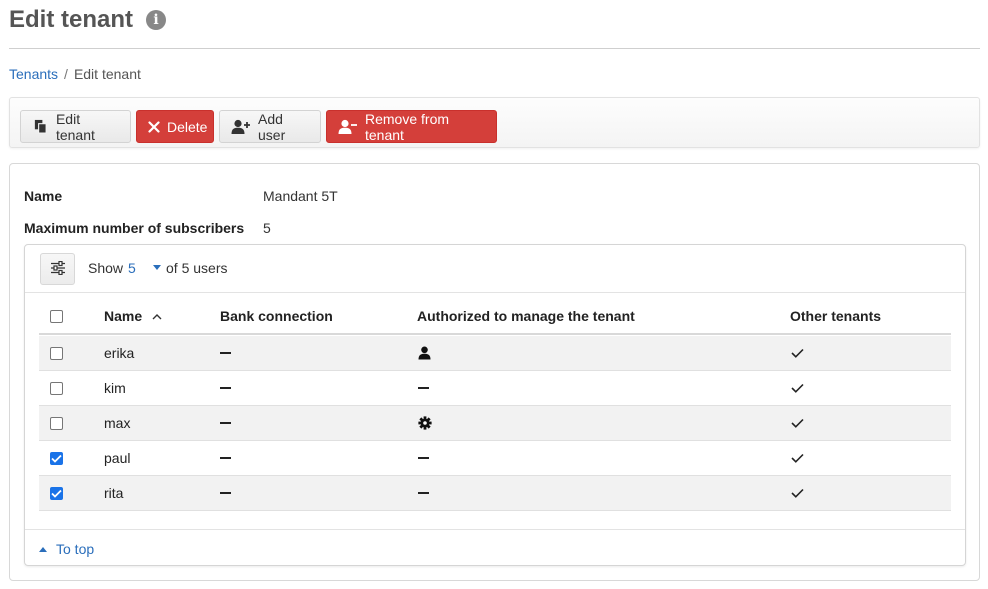 The image size is (988, 589). I want to click on user-plus-icon, so click(241, 127).